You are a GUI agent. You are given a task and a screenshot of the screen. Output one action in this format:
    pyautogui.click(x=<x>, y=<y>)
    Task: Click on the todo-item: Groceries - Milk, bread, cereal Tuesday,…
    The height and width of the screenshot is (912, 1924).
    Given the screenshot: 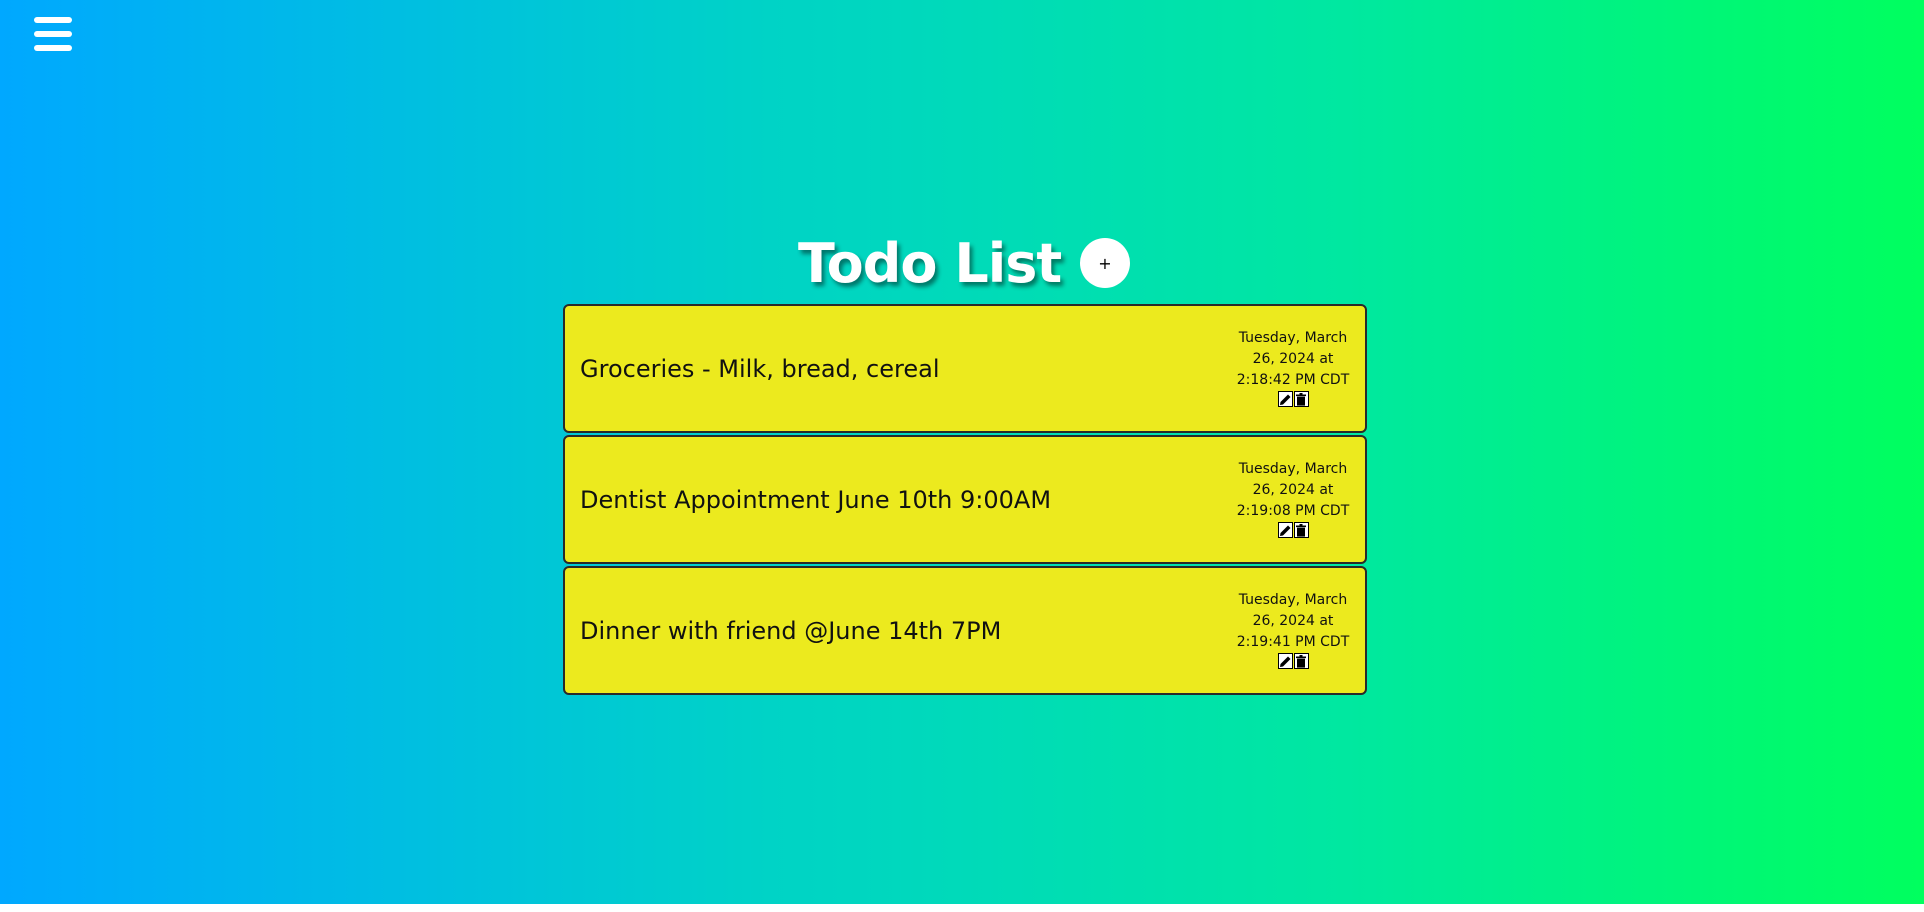 What is the action you would take?
    pyautogui.click(x=965, y=368)
    